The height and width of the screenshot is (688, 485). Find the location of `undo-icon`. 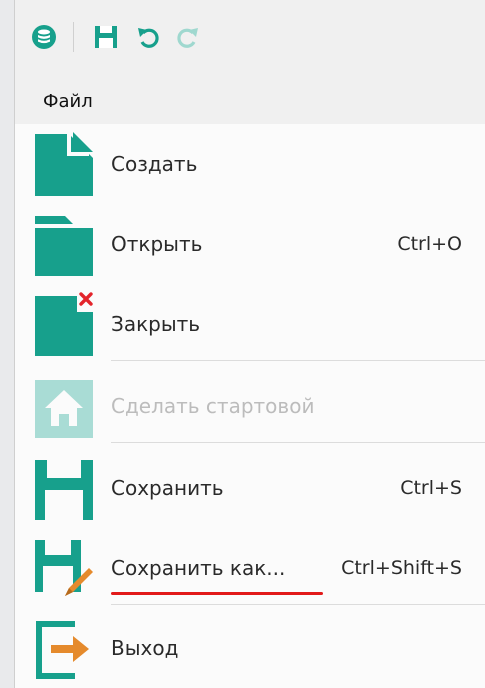

undo-icon is located at coordinates (148, 37).